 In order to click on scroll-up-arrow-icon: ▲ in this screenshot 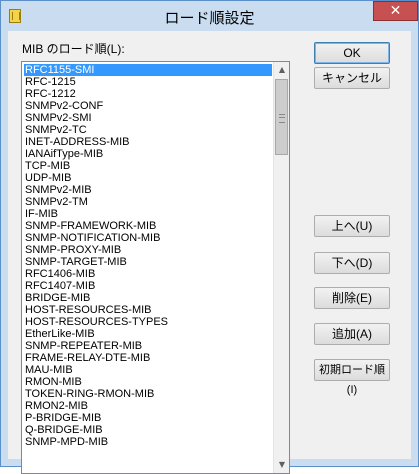, I will do `click(281, 70)`.